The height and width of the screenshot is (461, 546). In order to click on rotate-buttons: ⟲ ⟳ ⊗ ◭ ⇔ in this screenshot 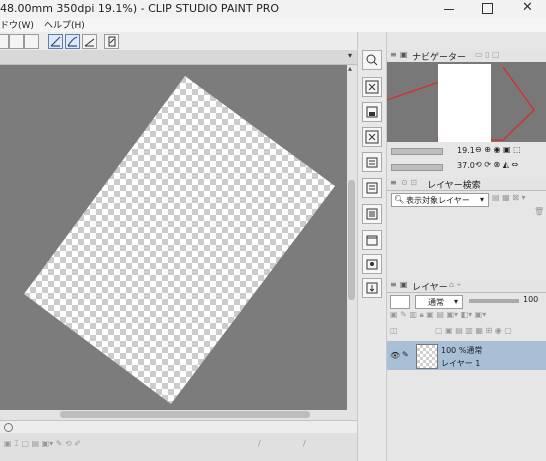, I will do `click(496, 164)`.